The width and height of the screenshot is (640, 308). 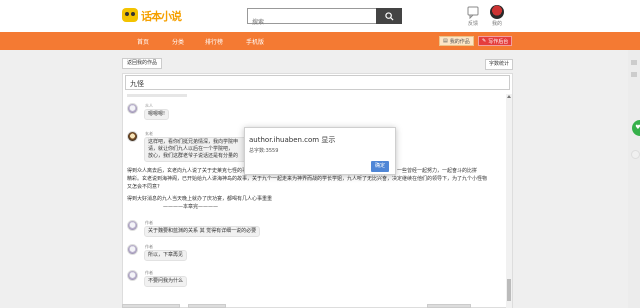 What do you see at coordinates (264, 151) in the screenshot?
I see `dialog-message: 总字数:3559` at bounding box center [264, 151].